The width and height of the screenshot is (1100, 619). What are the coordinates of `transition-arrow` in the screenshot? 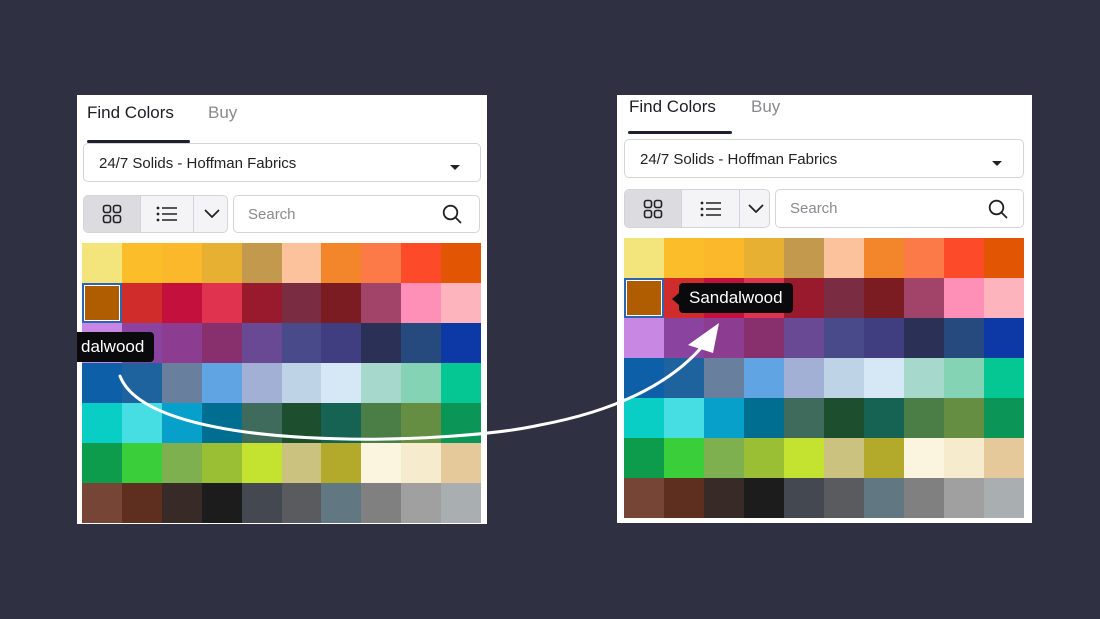 It's located at (418, 382).